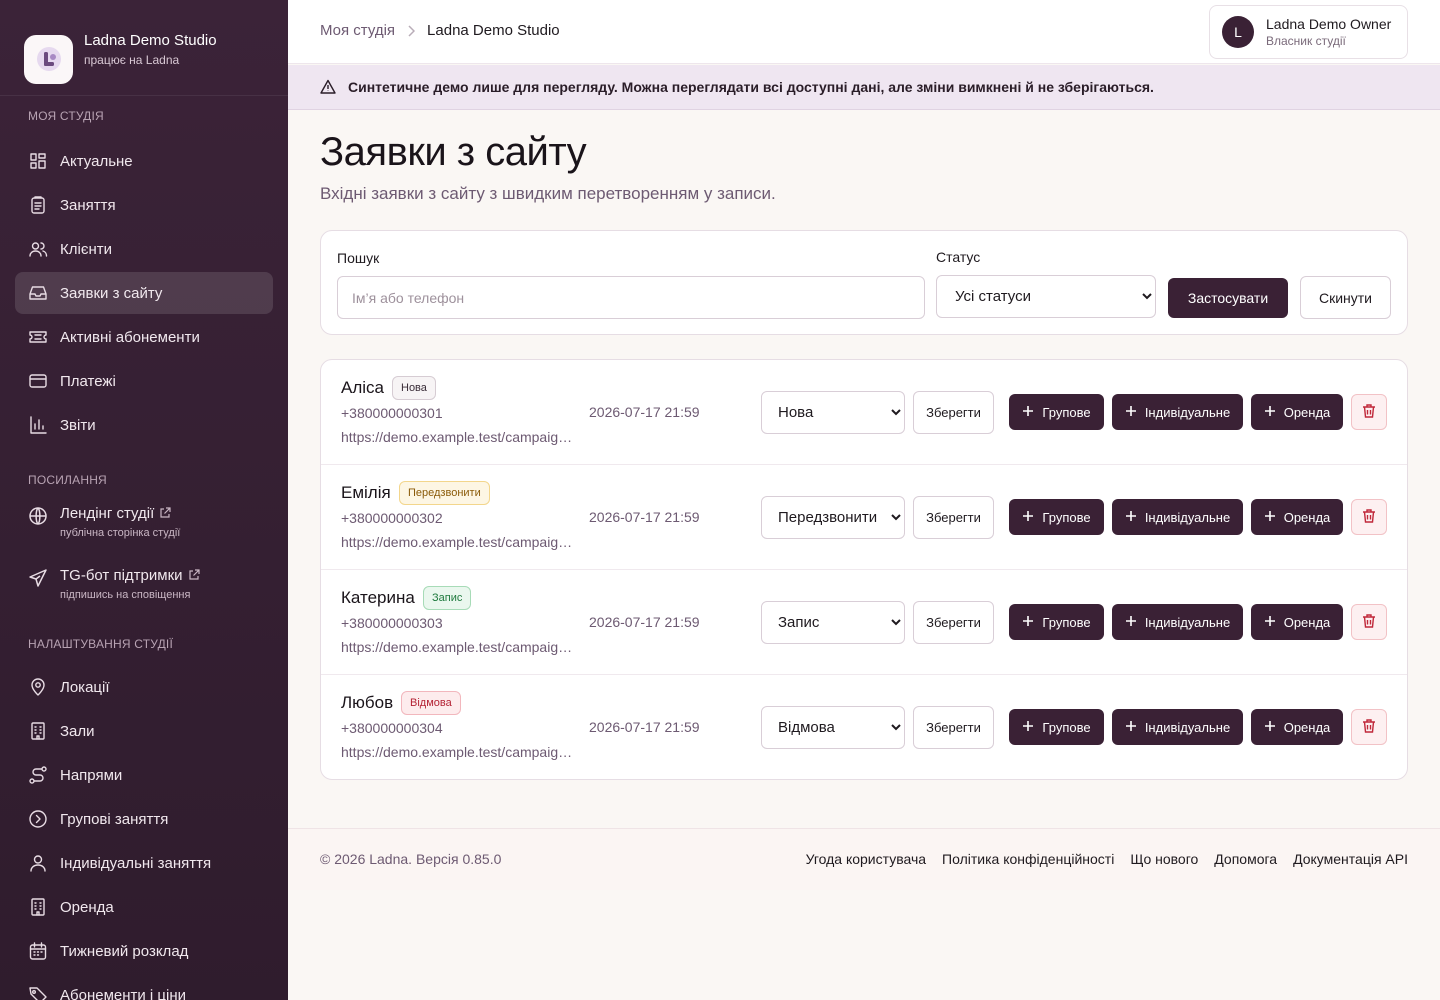 The image size is (1440, 1000). I want to click on section-label-settings: Налаштування студії, so click(100, 644).